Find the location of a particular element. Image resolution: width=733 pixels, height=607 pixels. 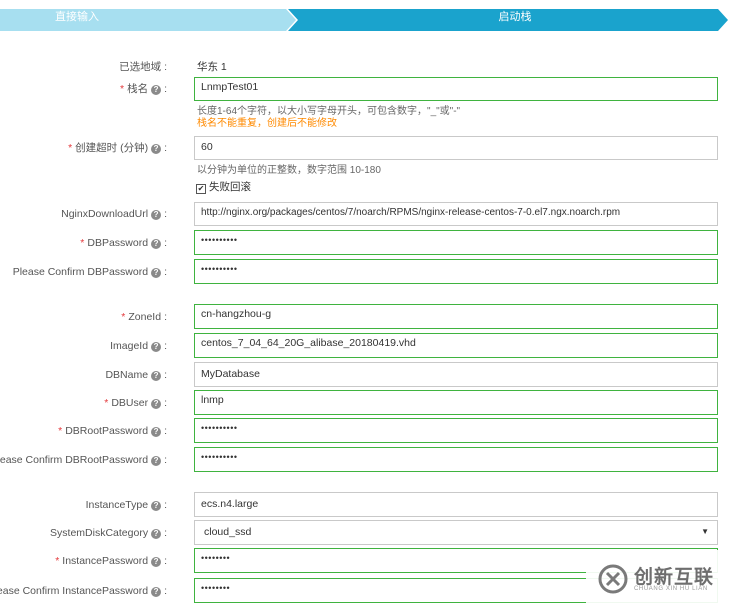

checkbox-checked-icon: ✔ is located at coordinates (201, 189).